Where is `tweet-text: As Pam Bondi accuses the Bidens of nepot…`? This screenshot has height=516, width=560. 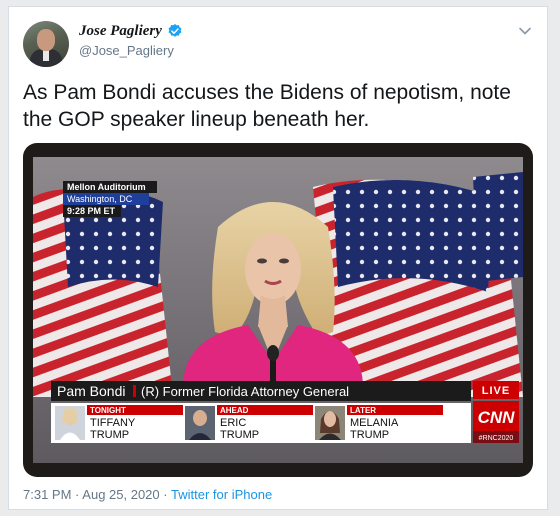
tweet-text: As Pam Bondi accuses the Bidens of nepot… is located at coordinates (267, 106).